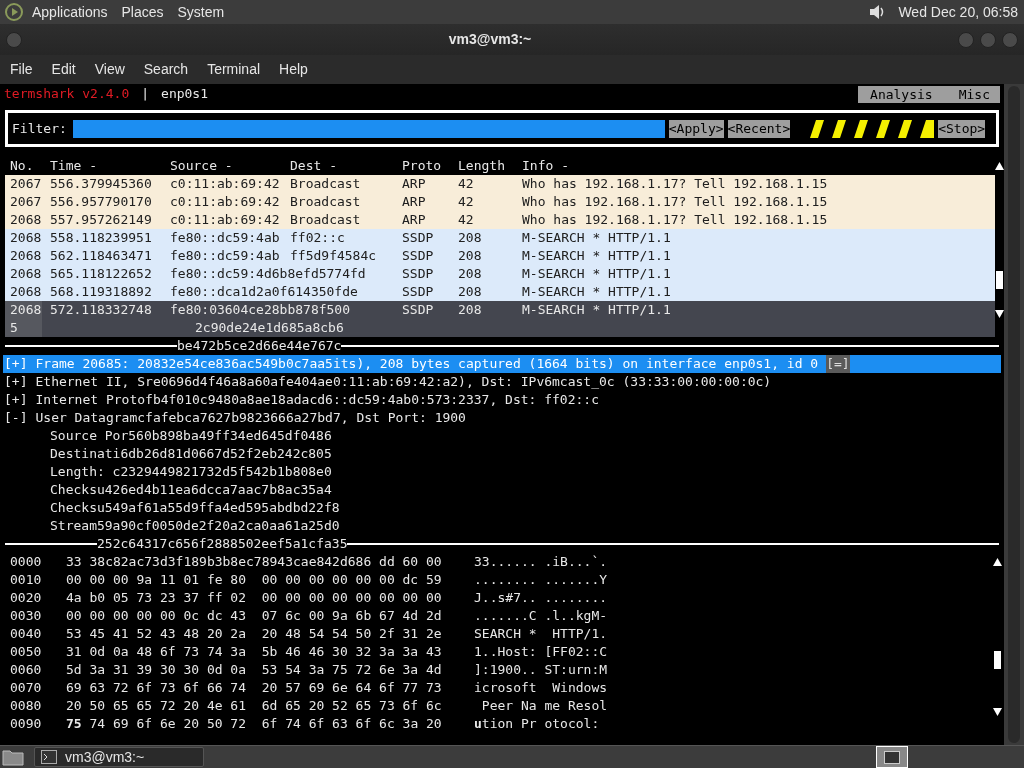 Image resolution: width=1024 pixels, height=768 pixels. Describe the element at coordinates (234, 69) in the screenshot. I see `menu-item: Terminal` at that location.